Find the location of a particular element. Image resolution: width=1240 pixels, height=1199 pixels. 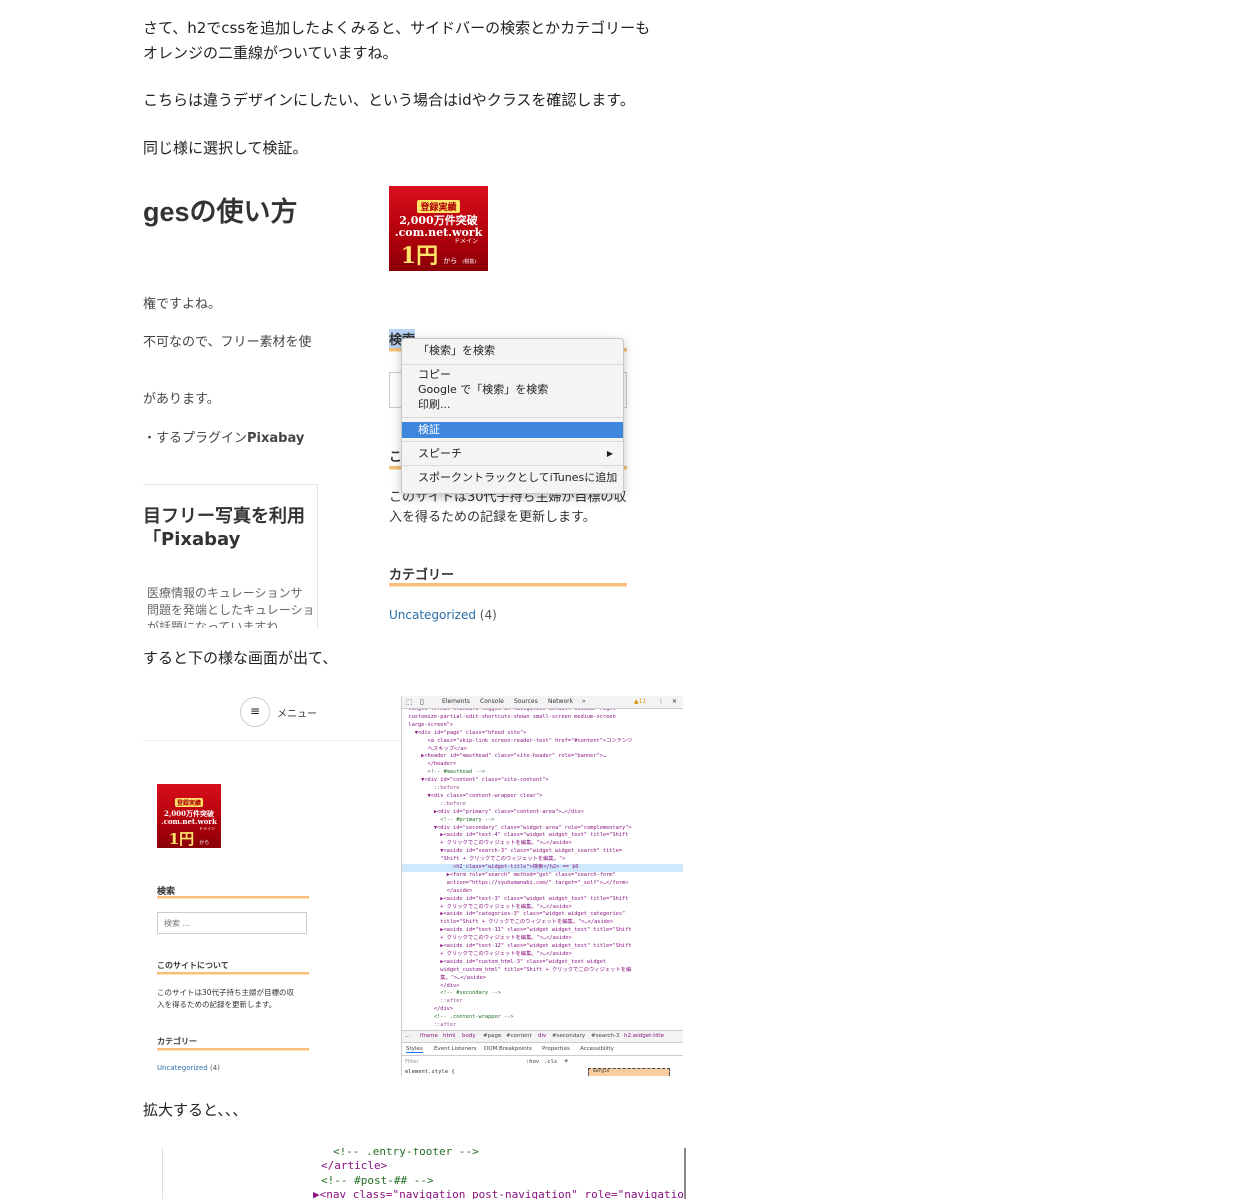

dom-tree-line: <!-- #masthead --> is located at coordinates (542, 773).